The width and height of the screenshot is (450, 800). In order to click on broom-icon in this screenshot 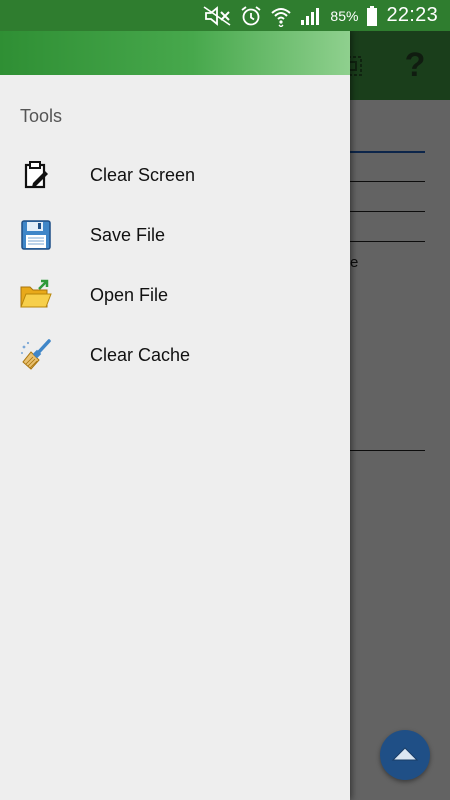, I will do `click(36, 355)`.